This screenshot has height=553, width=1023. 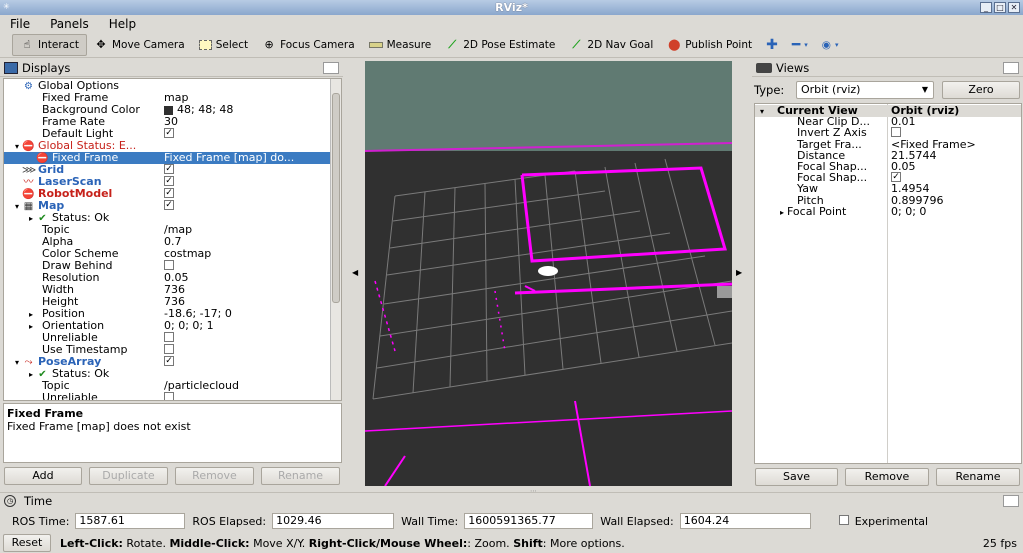 I want to click on display-row: ▸ Position -18.6; -17; 0, so click(x=167, y=314).